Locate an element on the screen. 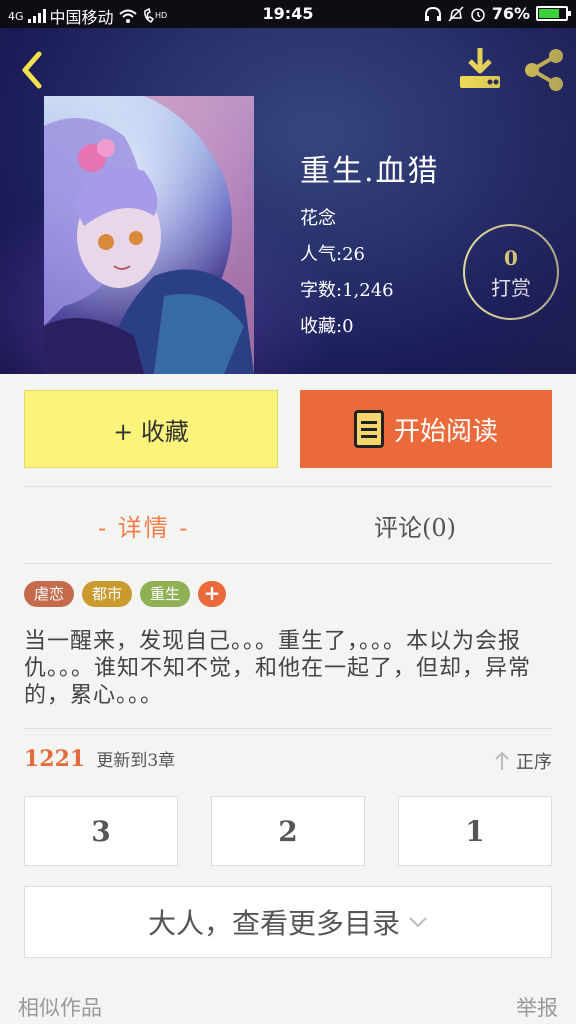 The width and height of the screenshot is (576, 1024). share-icon is located at coordinates (544, 70).